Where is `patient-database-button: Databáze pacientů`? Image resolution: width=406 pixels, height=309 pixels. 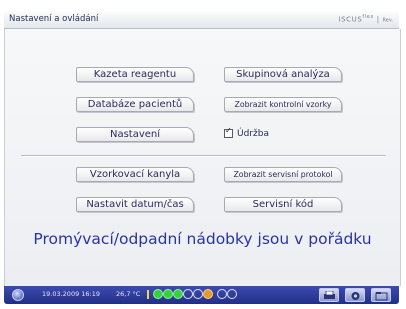 patient-database-button: Databáze pacientů is located at coordinates (135, 104).